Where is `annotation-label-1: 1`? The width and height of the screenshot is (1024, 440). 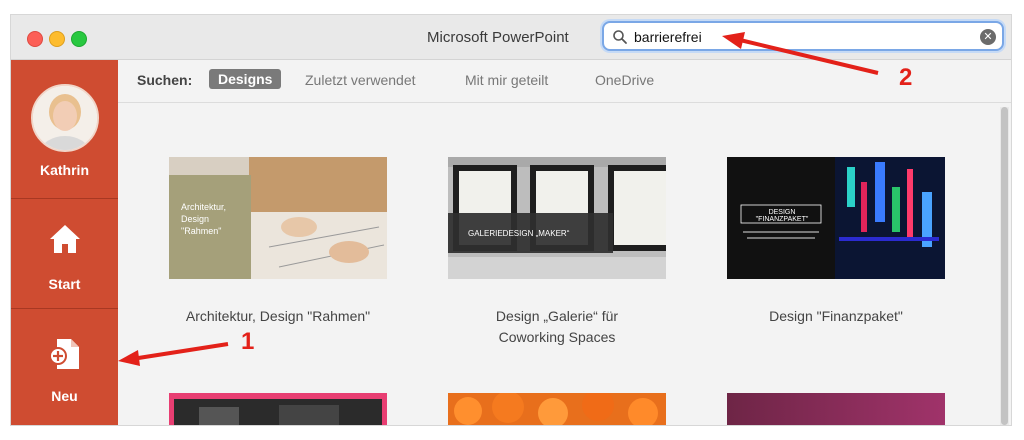
annotation-label-1: 1 is located at coordinates (248, 341).